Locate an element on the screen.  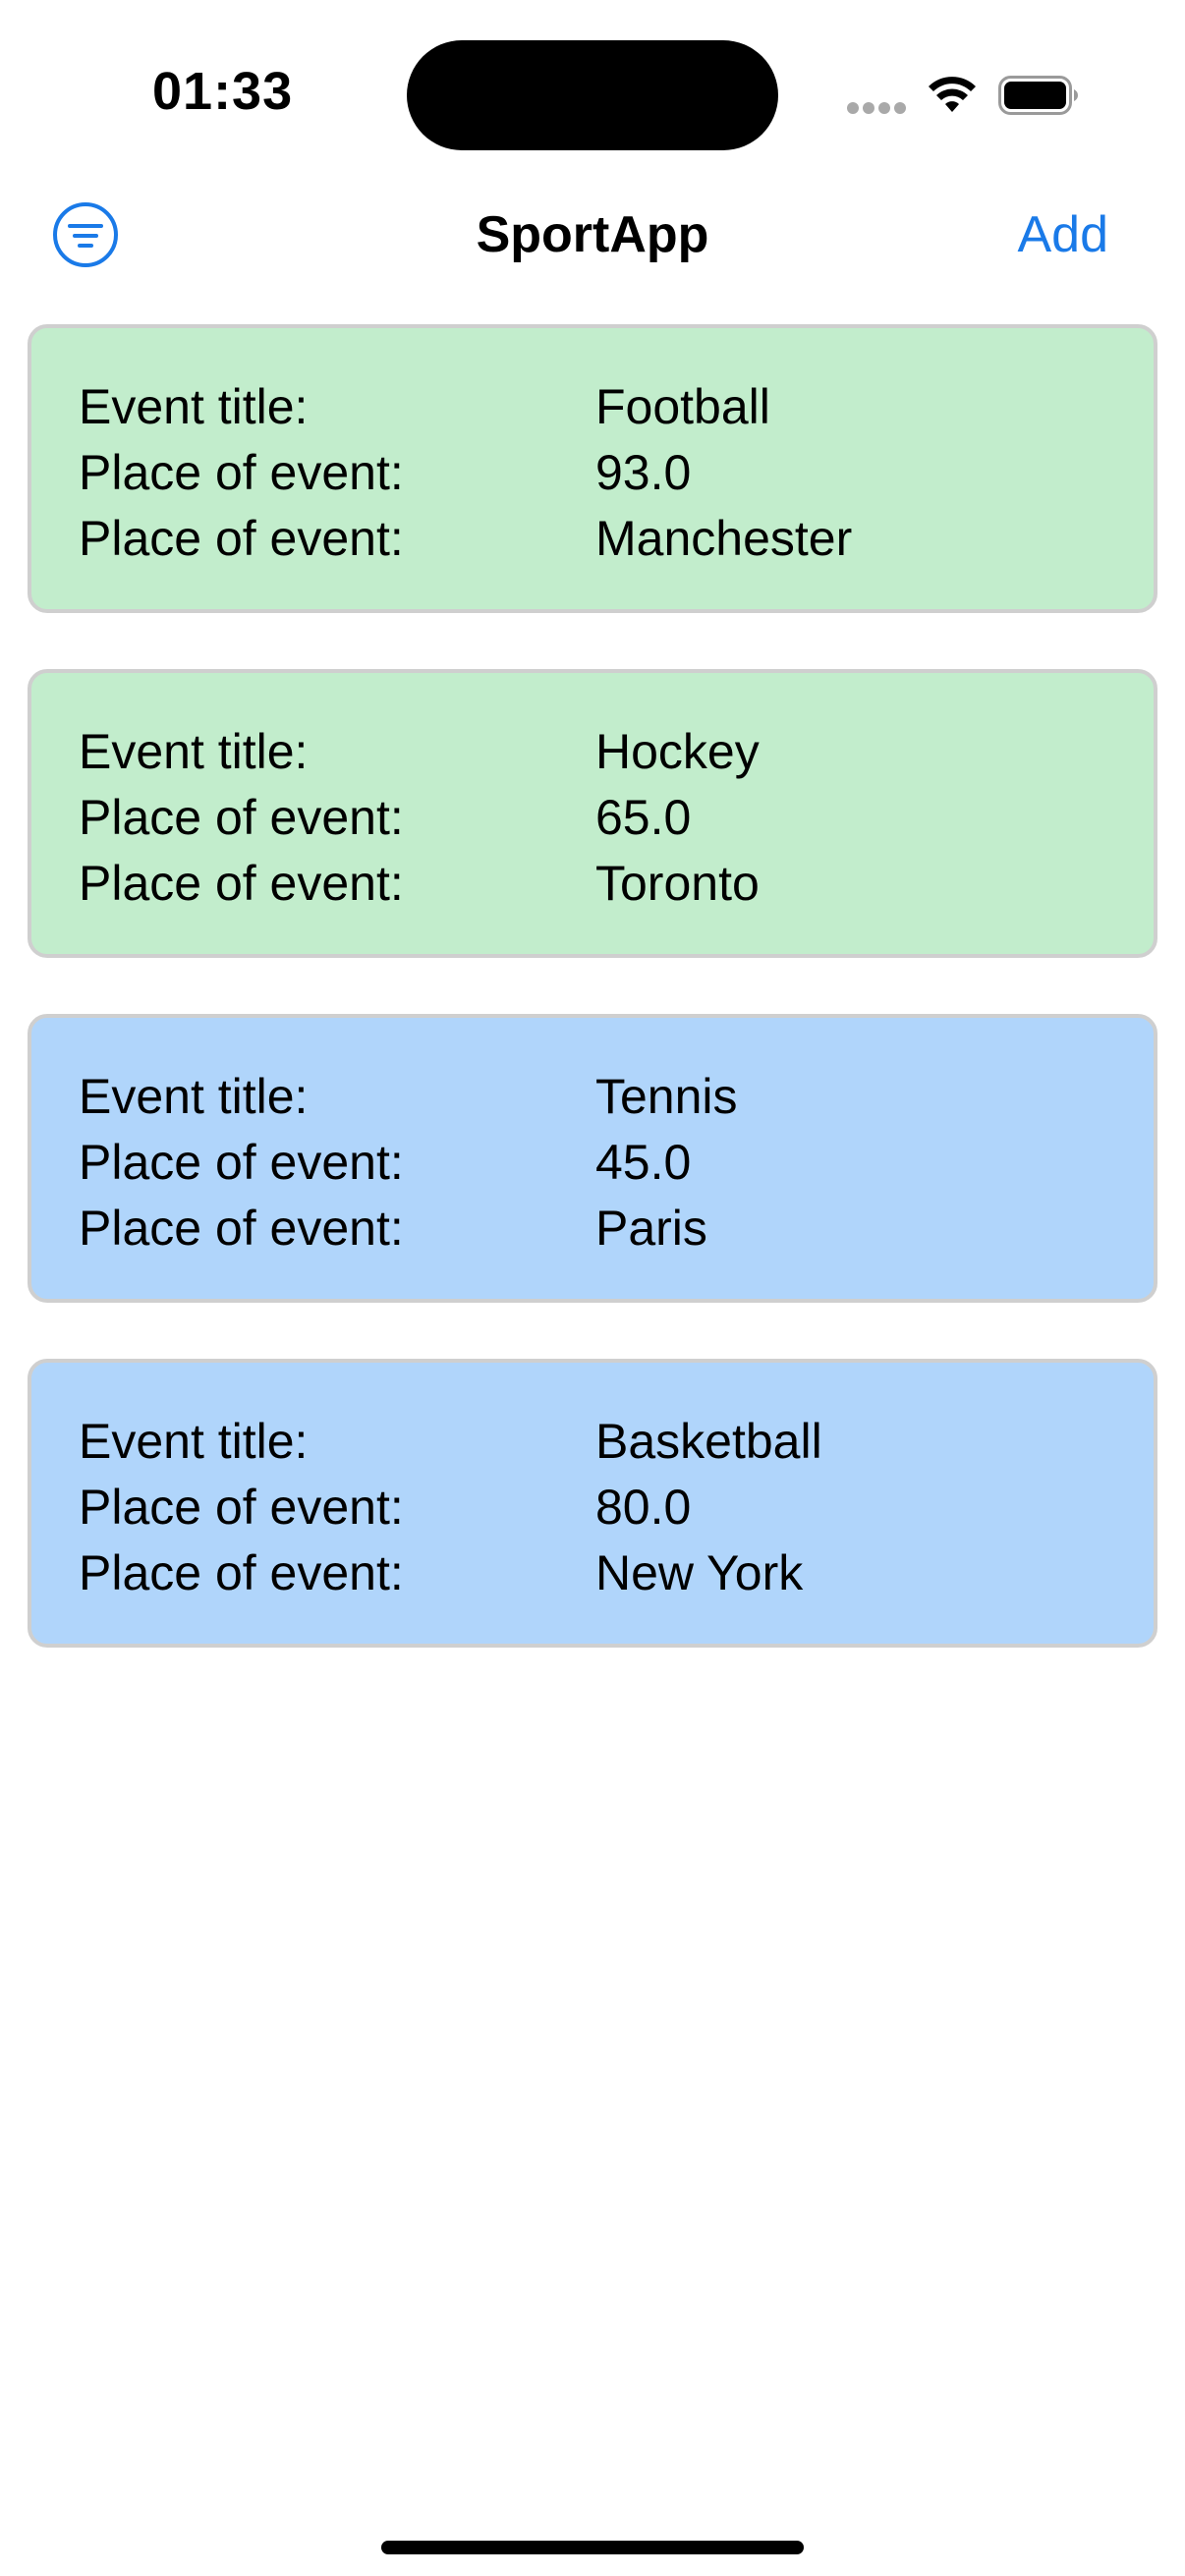
row-value: Paris is located at coordinates (651, 1228).